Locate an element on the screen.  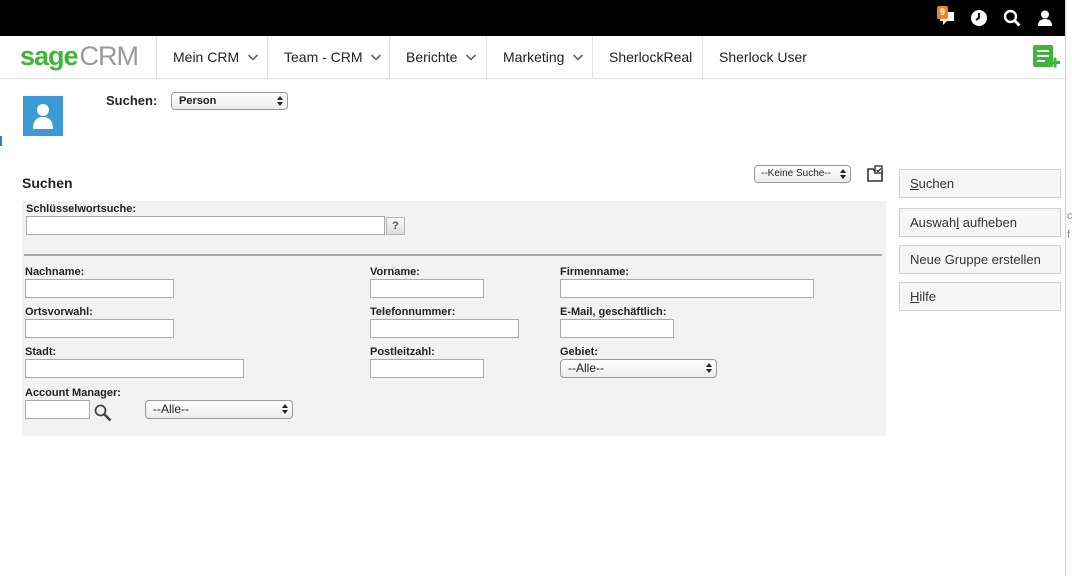
entity-type-select: Person is located at coordinates (229, 101).